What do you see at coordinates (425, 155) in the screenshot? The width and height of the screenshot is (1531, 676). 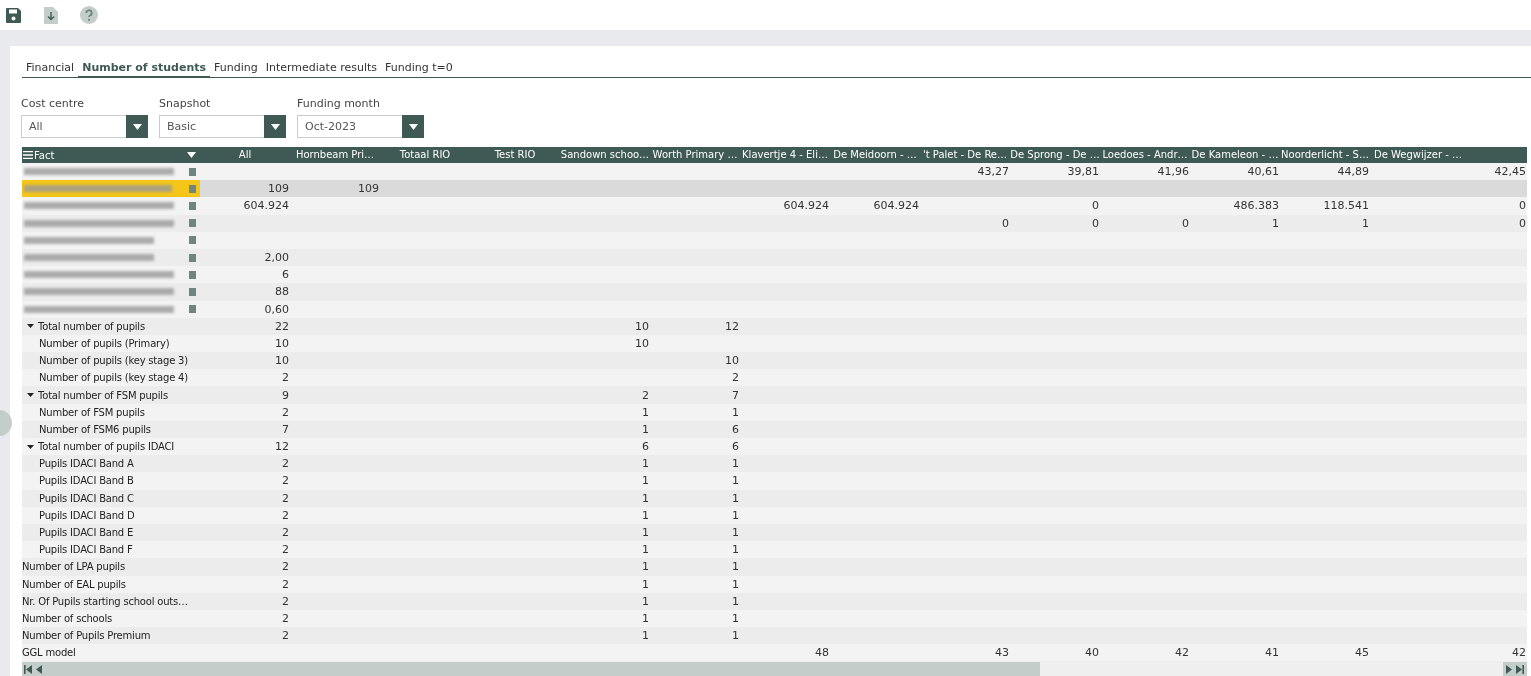 I see `column-header: Totaal RIO` at bounding box center [425, 155].